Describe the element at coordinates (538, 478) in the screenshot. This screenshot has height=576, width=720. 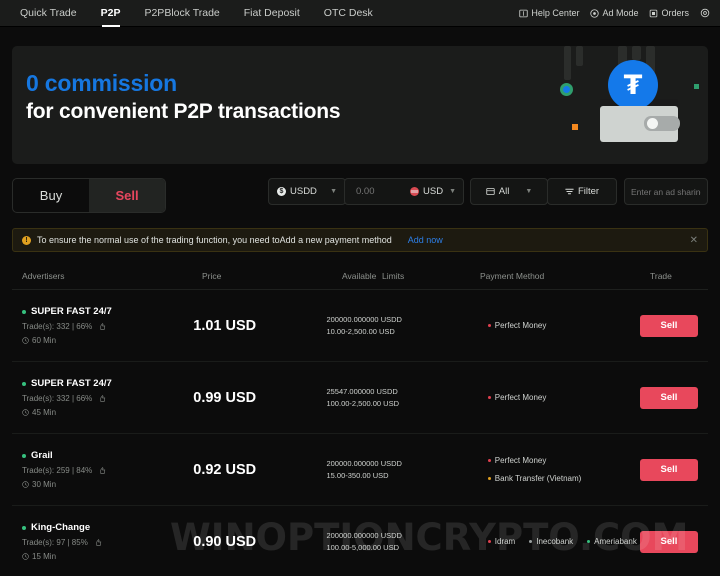
I see `payment-method-name: Bank Transfer (Vietnam)` at that location.